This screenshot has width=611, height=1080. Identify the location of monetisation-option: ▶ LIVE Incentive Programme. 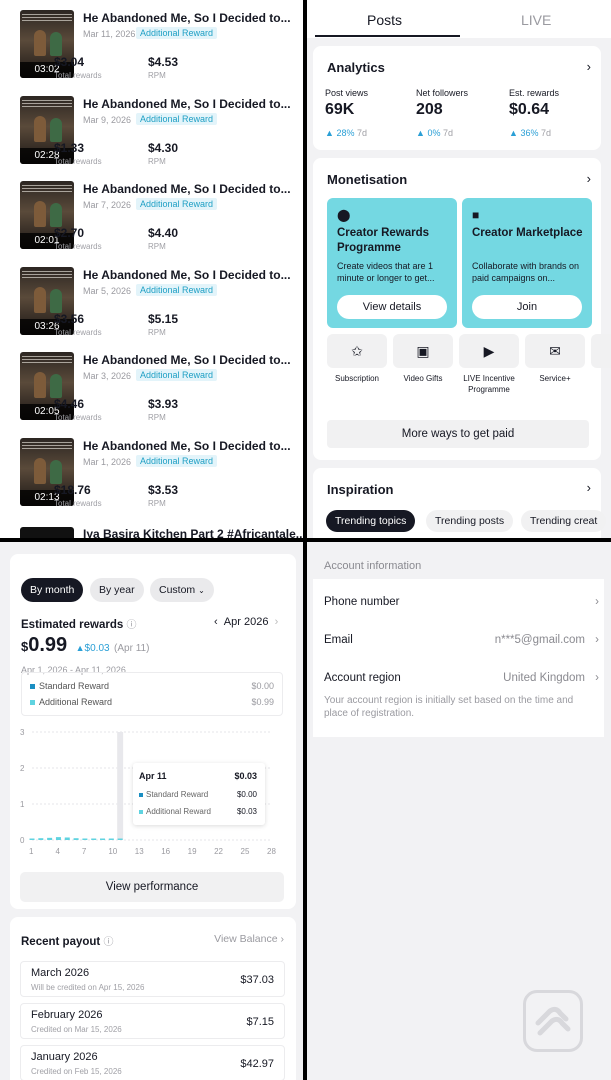
(489, 364).